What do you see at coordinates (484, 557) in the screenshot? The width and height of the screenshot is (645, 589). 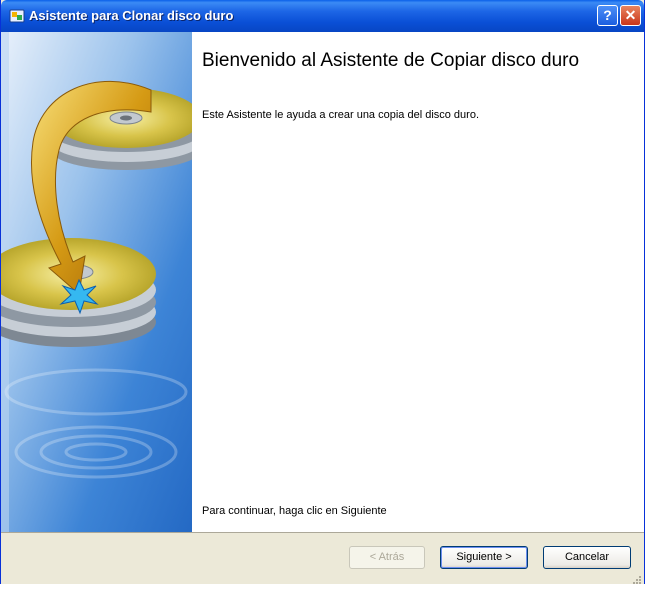 I see `next-button: Siguiente >` at bounding box center [484, 557].